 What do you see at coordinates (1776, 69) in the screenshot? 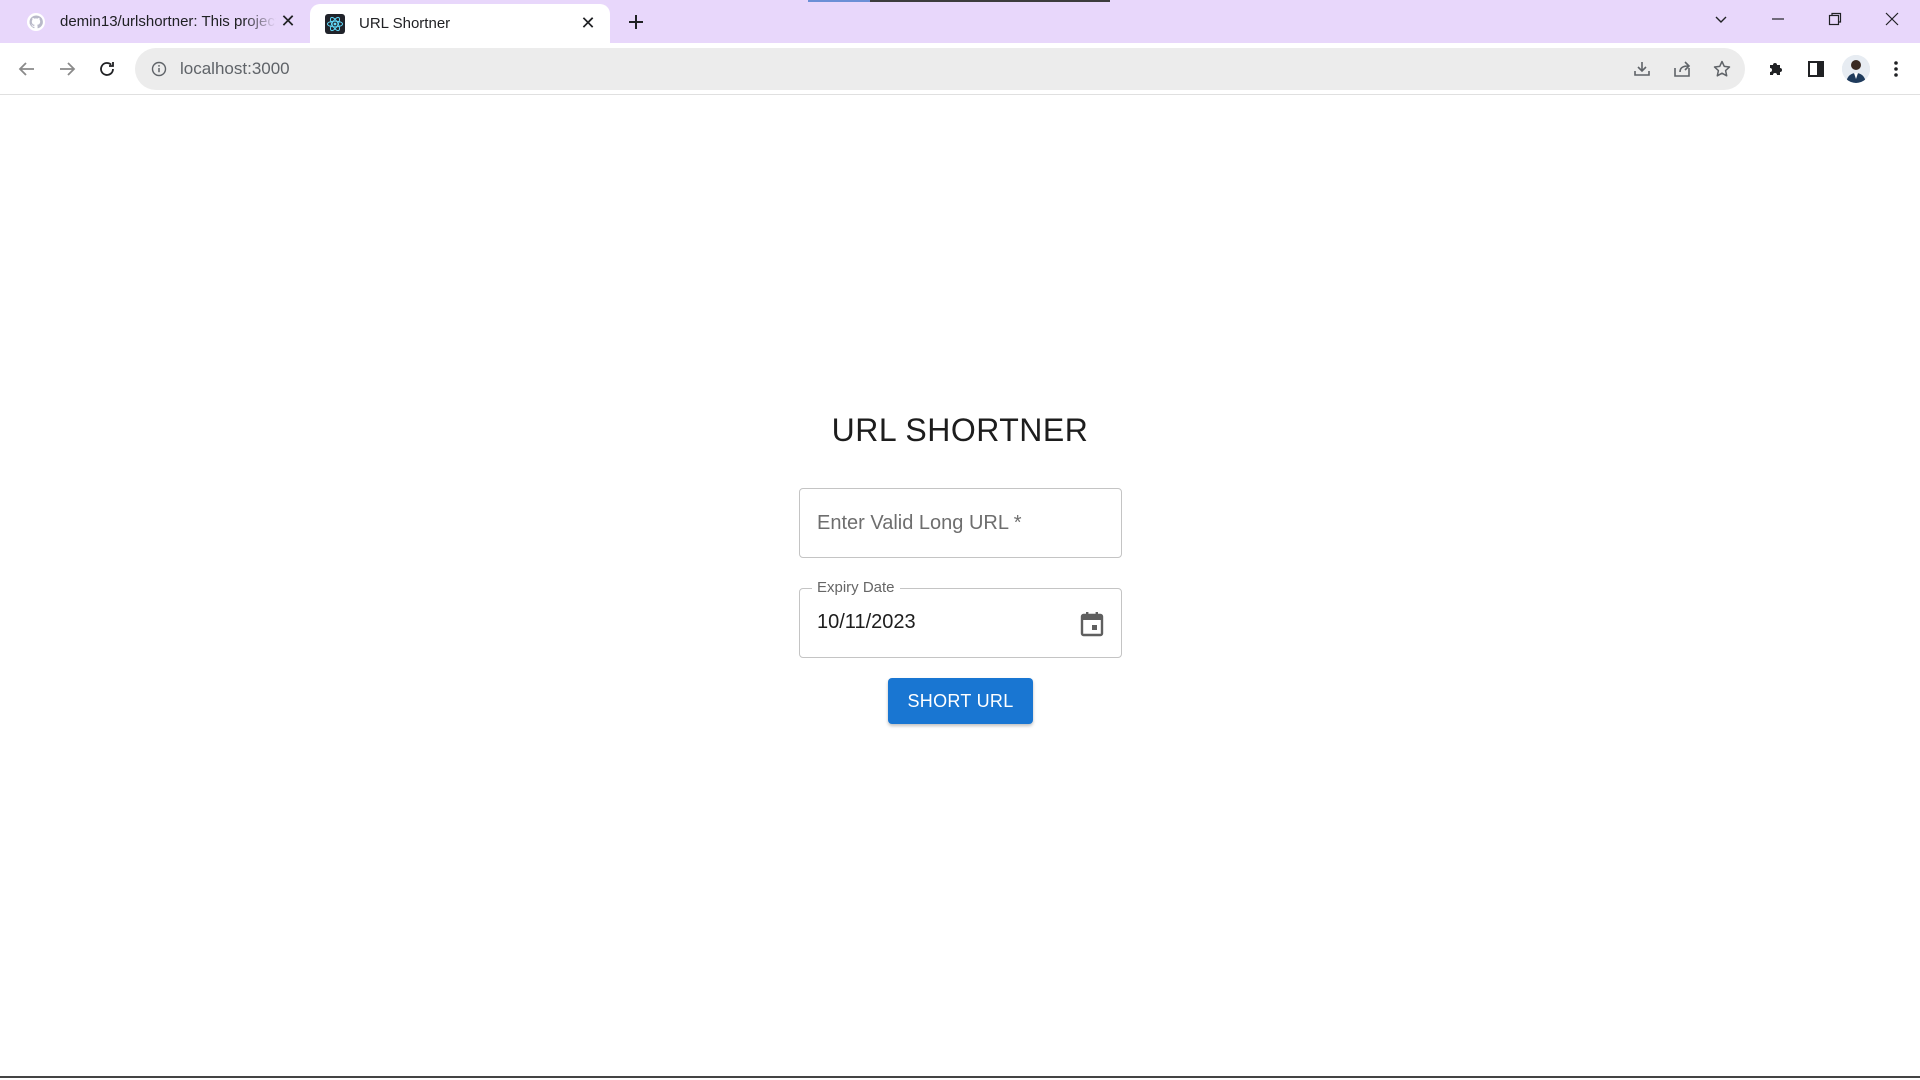
I see `extensions-puzzle-icon` at bounding box center [1776, 69].